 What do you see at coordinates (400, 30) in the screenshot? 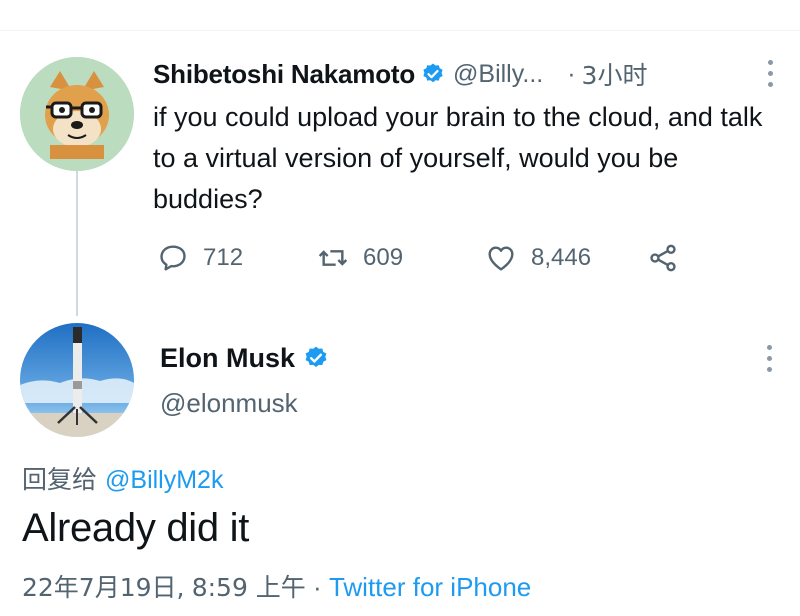
I see `top-divider` at bounding box center [400, 30].